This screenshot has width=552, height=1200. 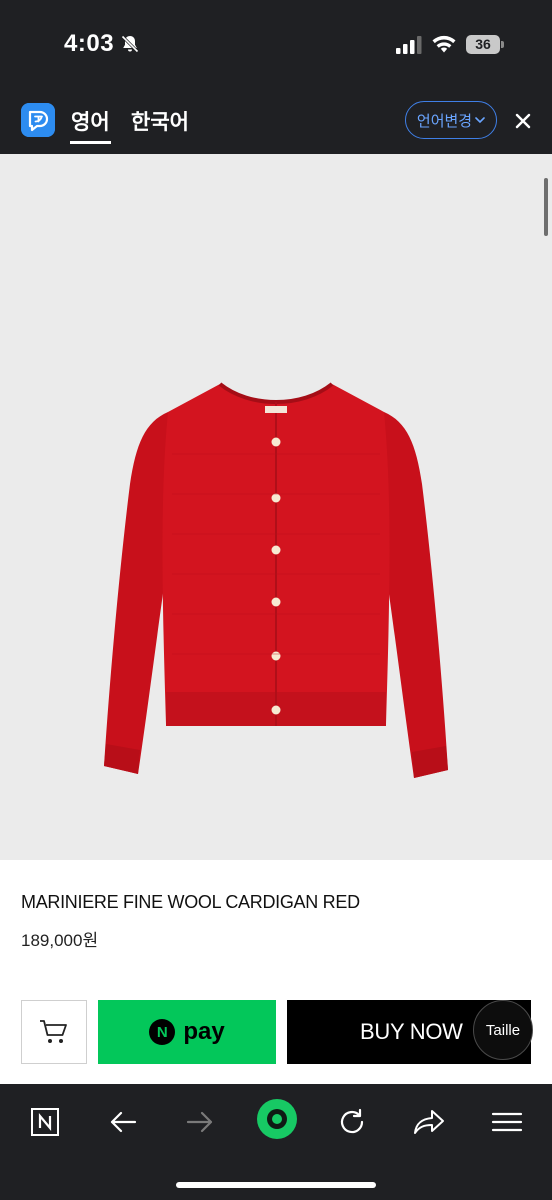 What do you see at coordinates (523, 121) in the screenshot?
I see `close-icon` at bounding box center [523, 121].